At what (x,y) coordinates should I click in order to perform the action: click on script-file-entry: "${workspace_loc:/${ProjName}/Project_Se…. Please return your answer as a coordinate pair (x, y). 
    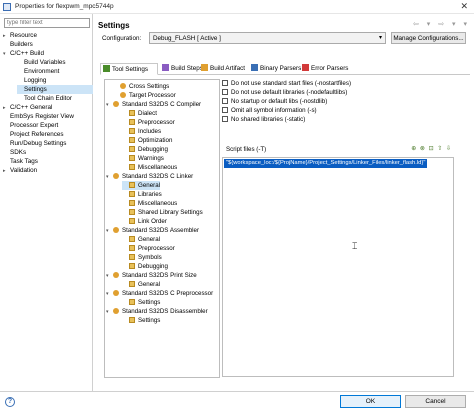
    Looking at the image, I should click on (326, 163).